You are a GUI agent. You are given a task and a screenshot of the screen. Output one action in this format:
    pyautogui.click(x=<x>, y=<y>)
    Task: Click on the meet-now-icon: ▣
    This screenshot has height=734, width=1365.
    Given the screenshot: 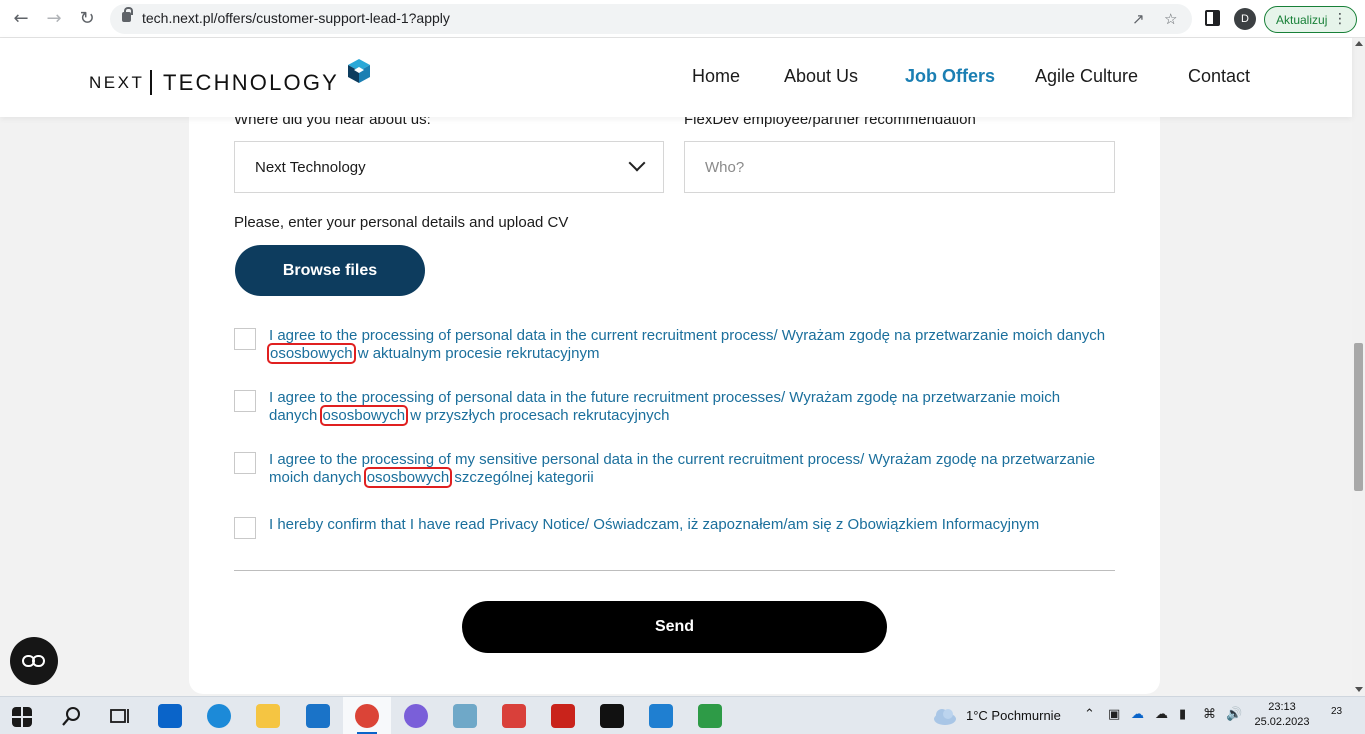 What is the action you would take?
    pyautogui.click(x=1114, y=714)
    